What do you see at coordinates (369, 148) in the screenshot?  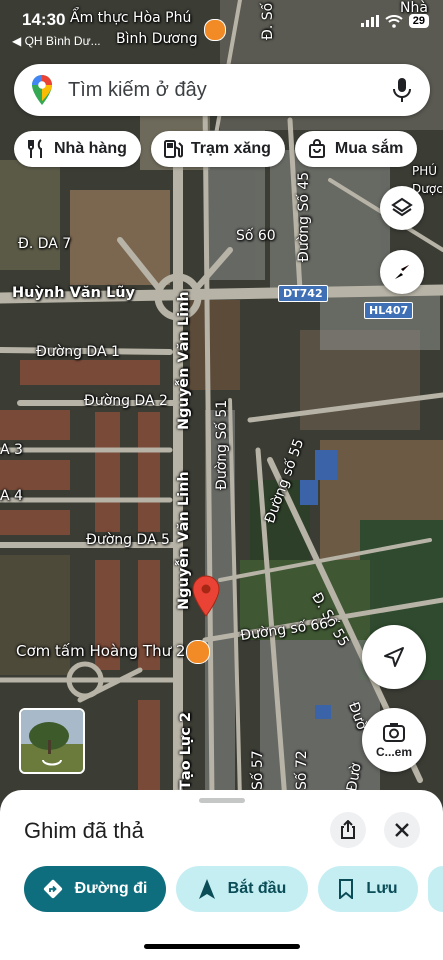 I see `chip-label: Mua sắm` at bounding box center [369, 148].